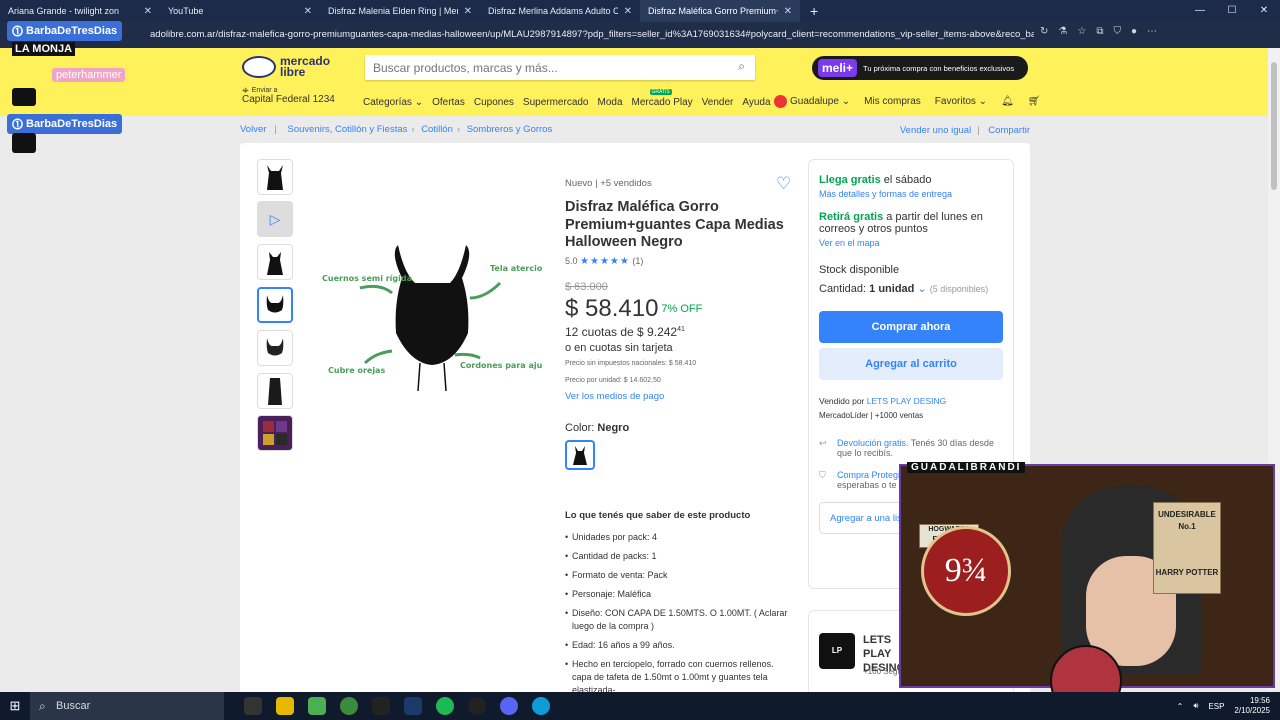  Describe the element at coordinates (356, 370) in the screenshot. I see `image-label-ears: Cubre orejas` at that location.